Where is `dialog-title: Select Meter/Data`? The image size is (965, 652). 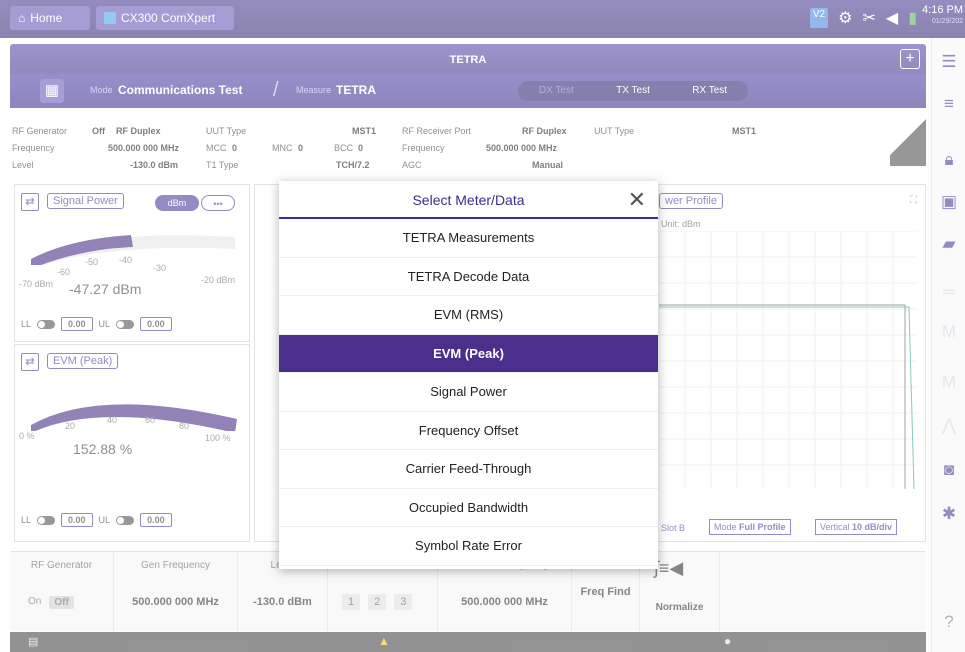
dialog-title: Select Meter/Data is located at coordinates (468, 200).